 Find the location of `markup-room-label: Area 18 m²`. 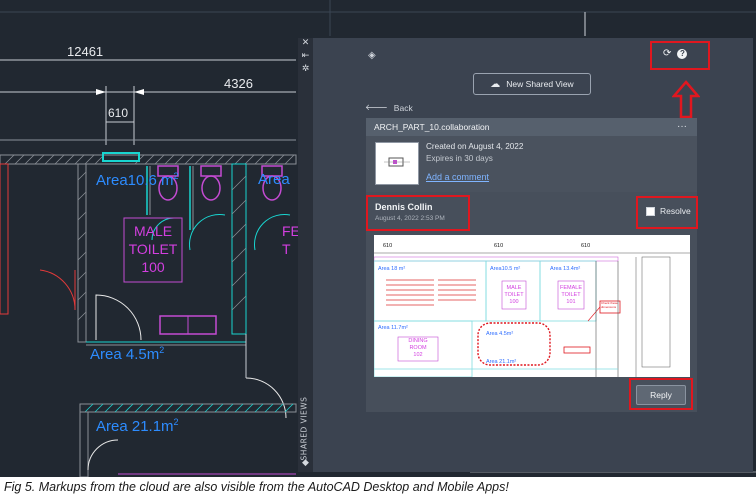

markup-room-label: Area 18 m² is located at coordinates (392, 269).